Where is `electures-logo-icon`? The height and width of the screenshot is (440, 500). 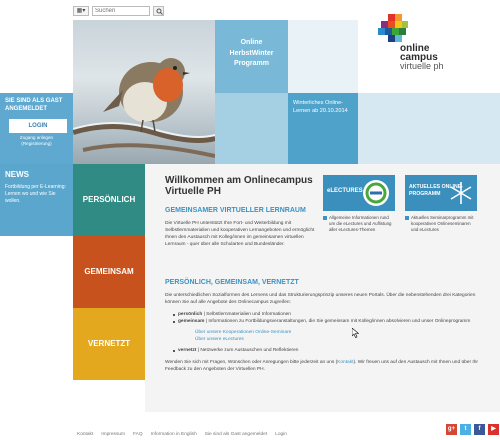 electures-logo-icon is located at coordinates (376, 193).